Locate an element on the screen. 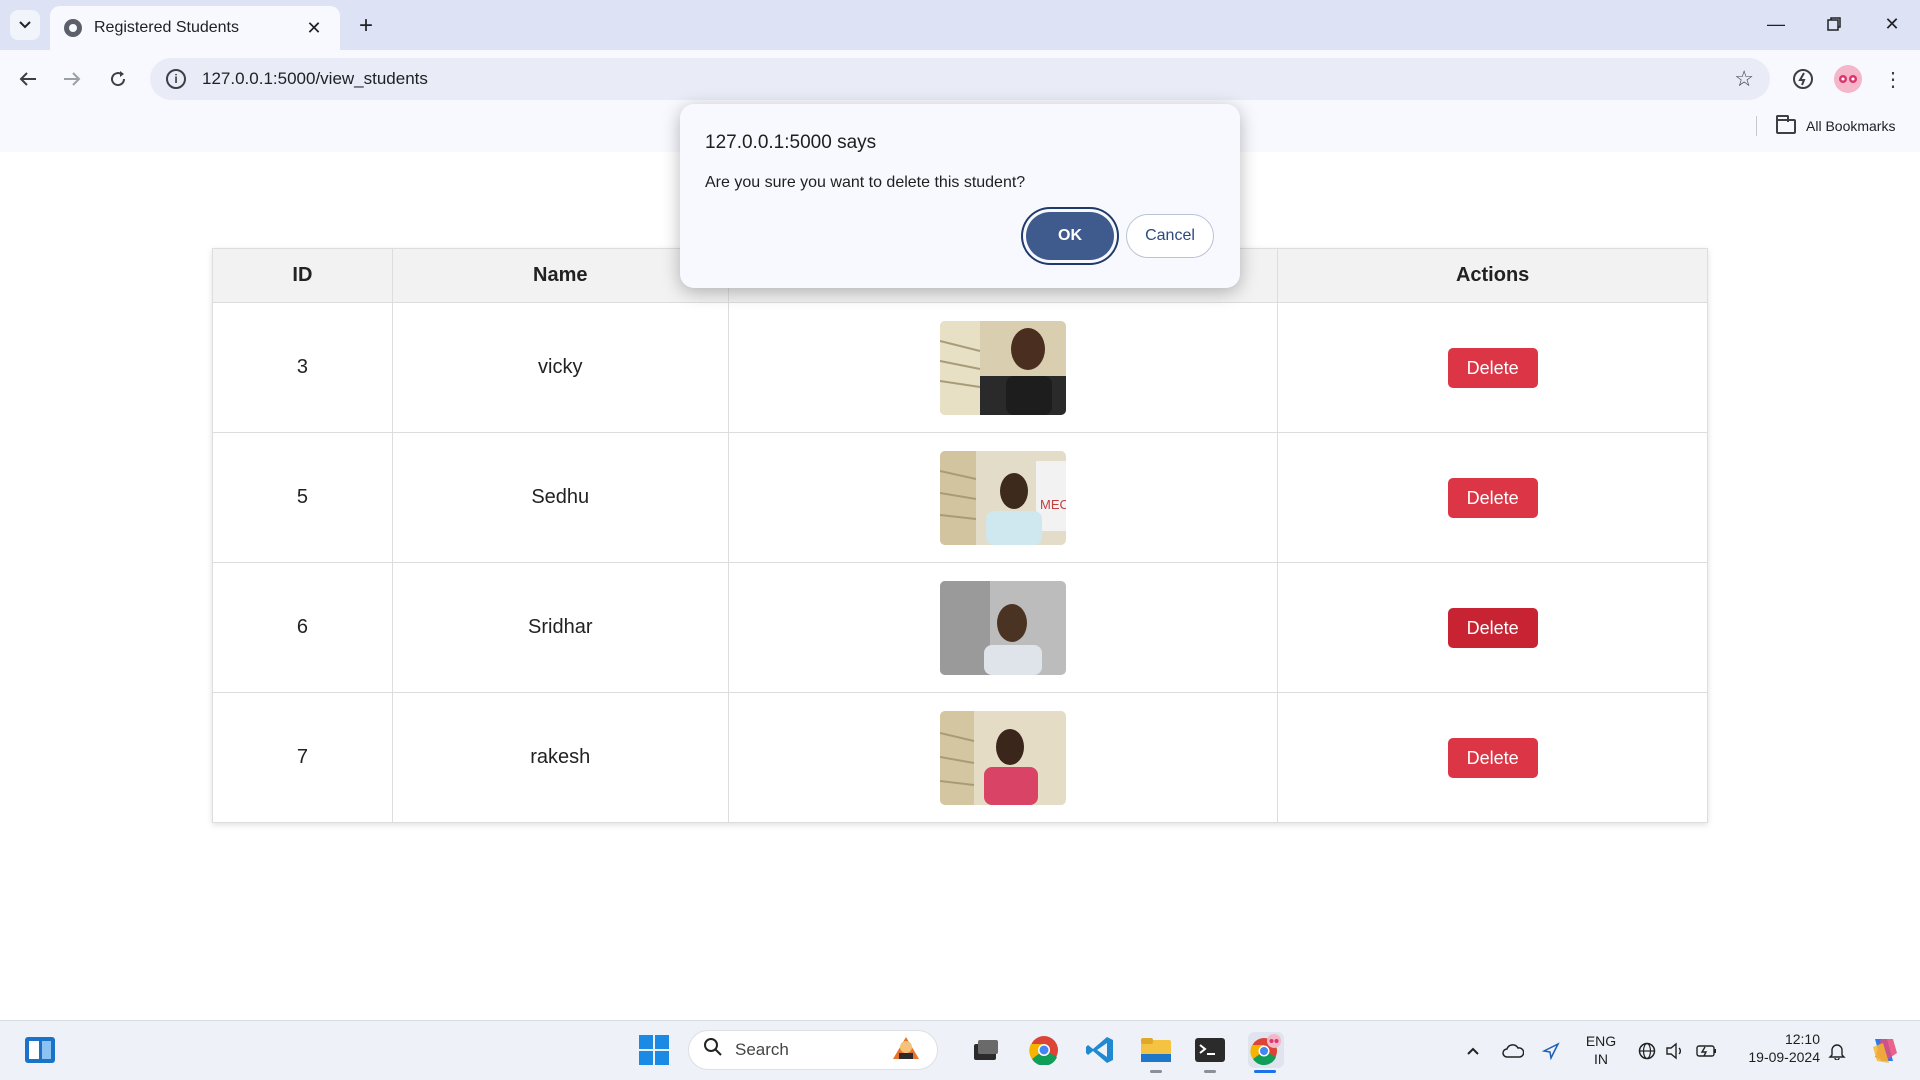 The height and width of the screenshot is (1080, 1920). student-name: Sridhar is located at coordinates (560, 627).